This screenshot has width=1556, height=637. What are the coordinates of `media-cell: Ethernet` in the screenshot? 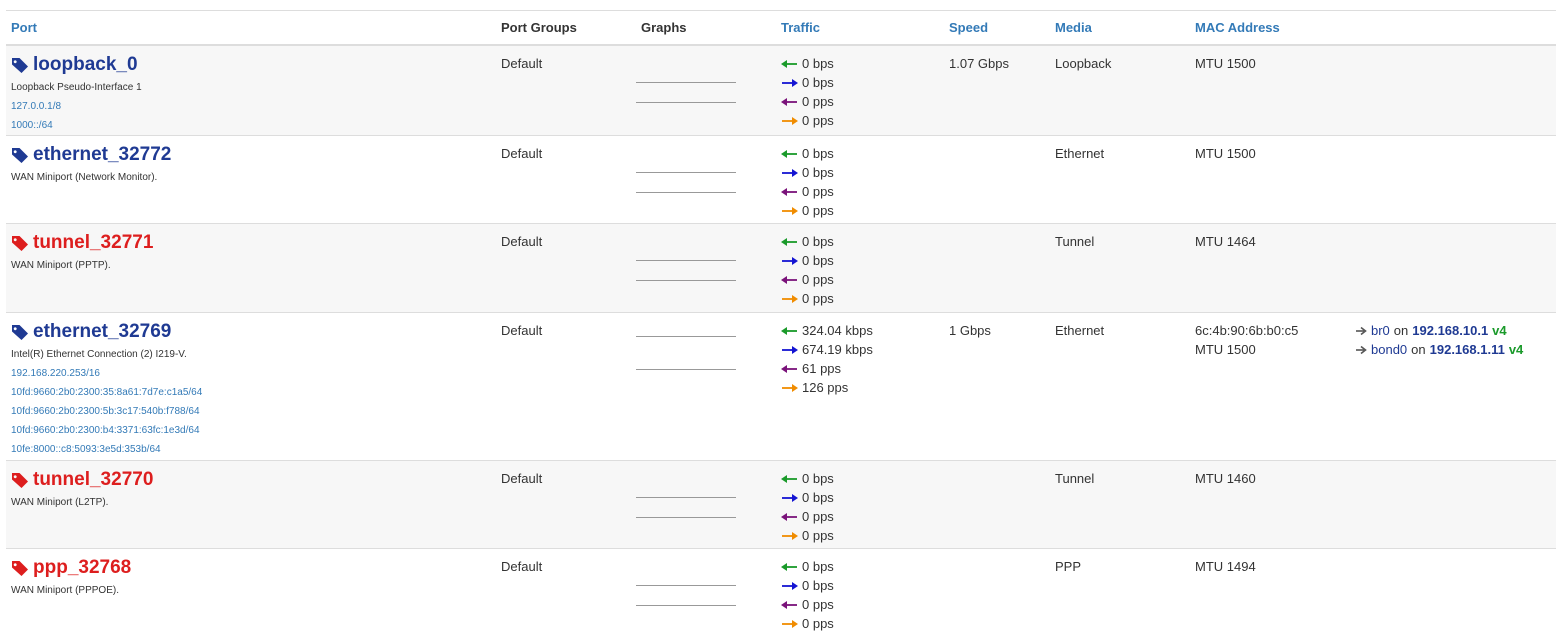 It's located at (1120, 179).